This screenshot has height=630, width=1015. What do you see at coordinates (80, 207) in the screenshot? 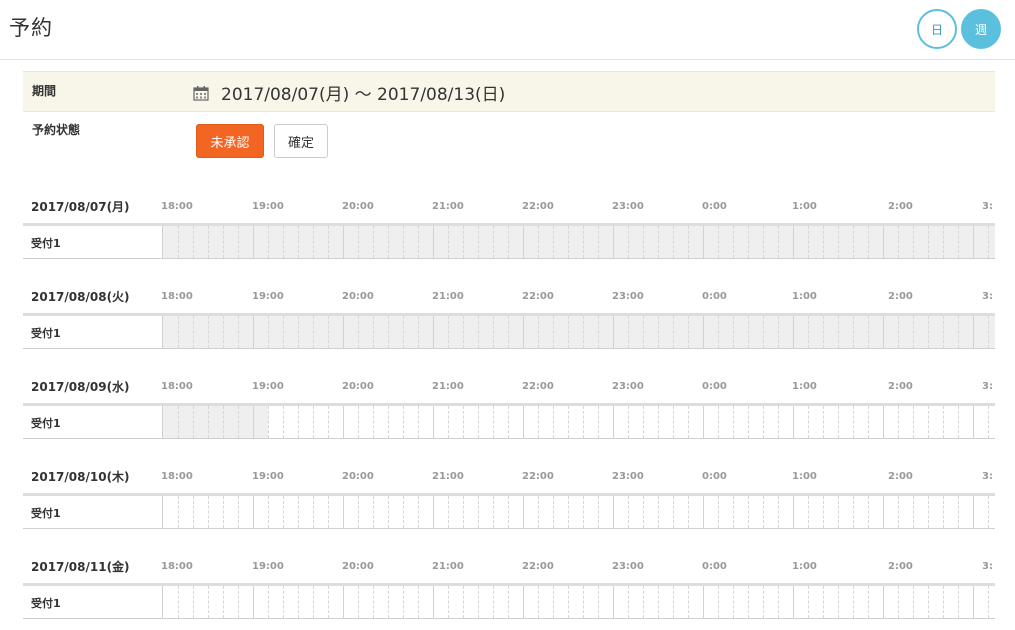
I see `day-date-label: 2017/08/07(月)` at bounding box center [80, 207].